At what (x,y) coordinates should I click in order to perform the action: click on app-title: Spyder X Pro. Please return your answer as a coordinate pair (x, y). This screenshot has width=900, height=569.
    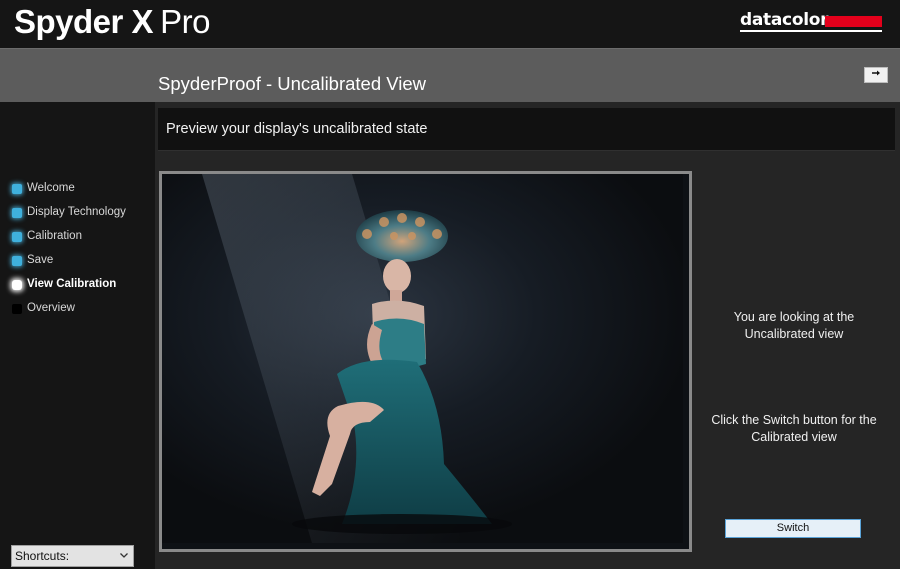
    Looking at the image, I should click on (112, 22).